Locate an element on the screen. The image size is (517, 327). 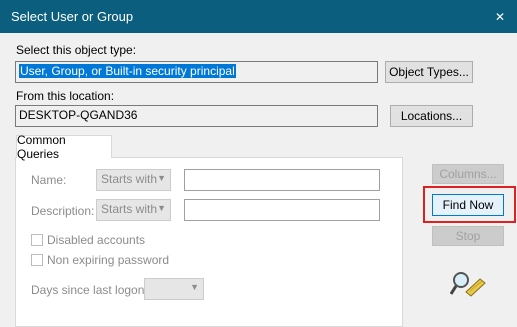
non-expiring-password-checkbox is located at coordinates (37, 260).